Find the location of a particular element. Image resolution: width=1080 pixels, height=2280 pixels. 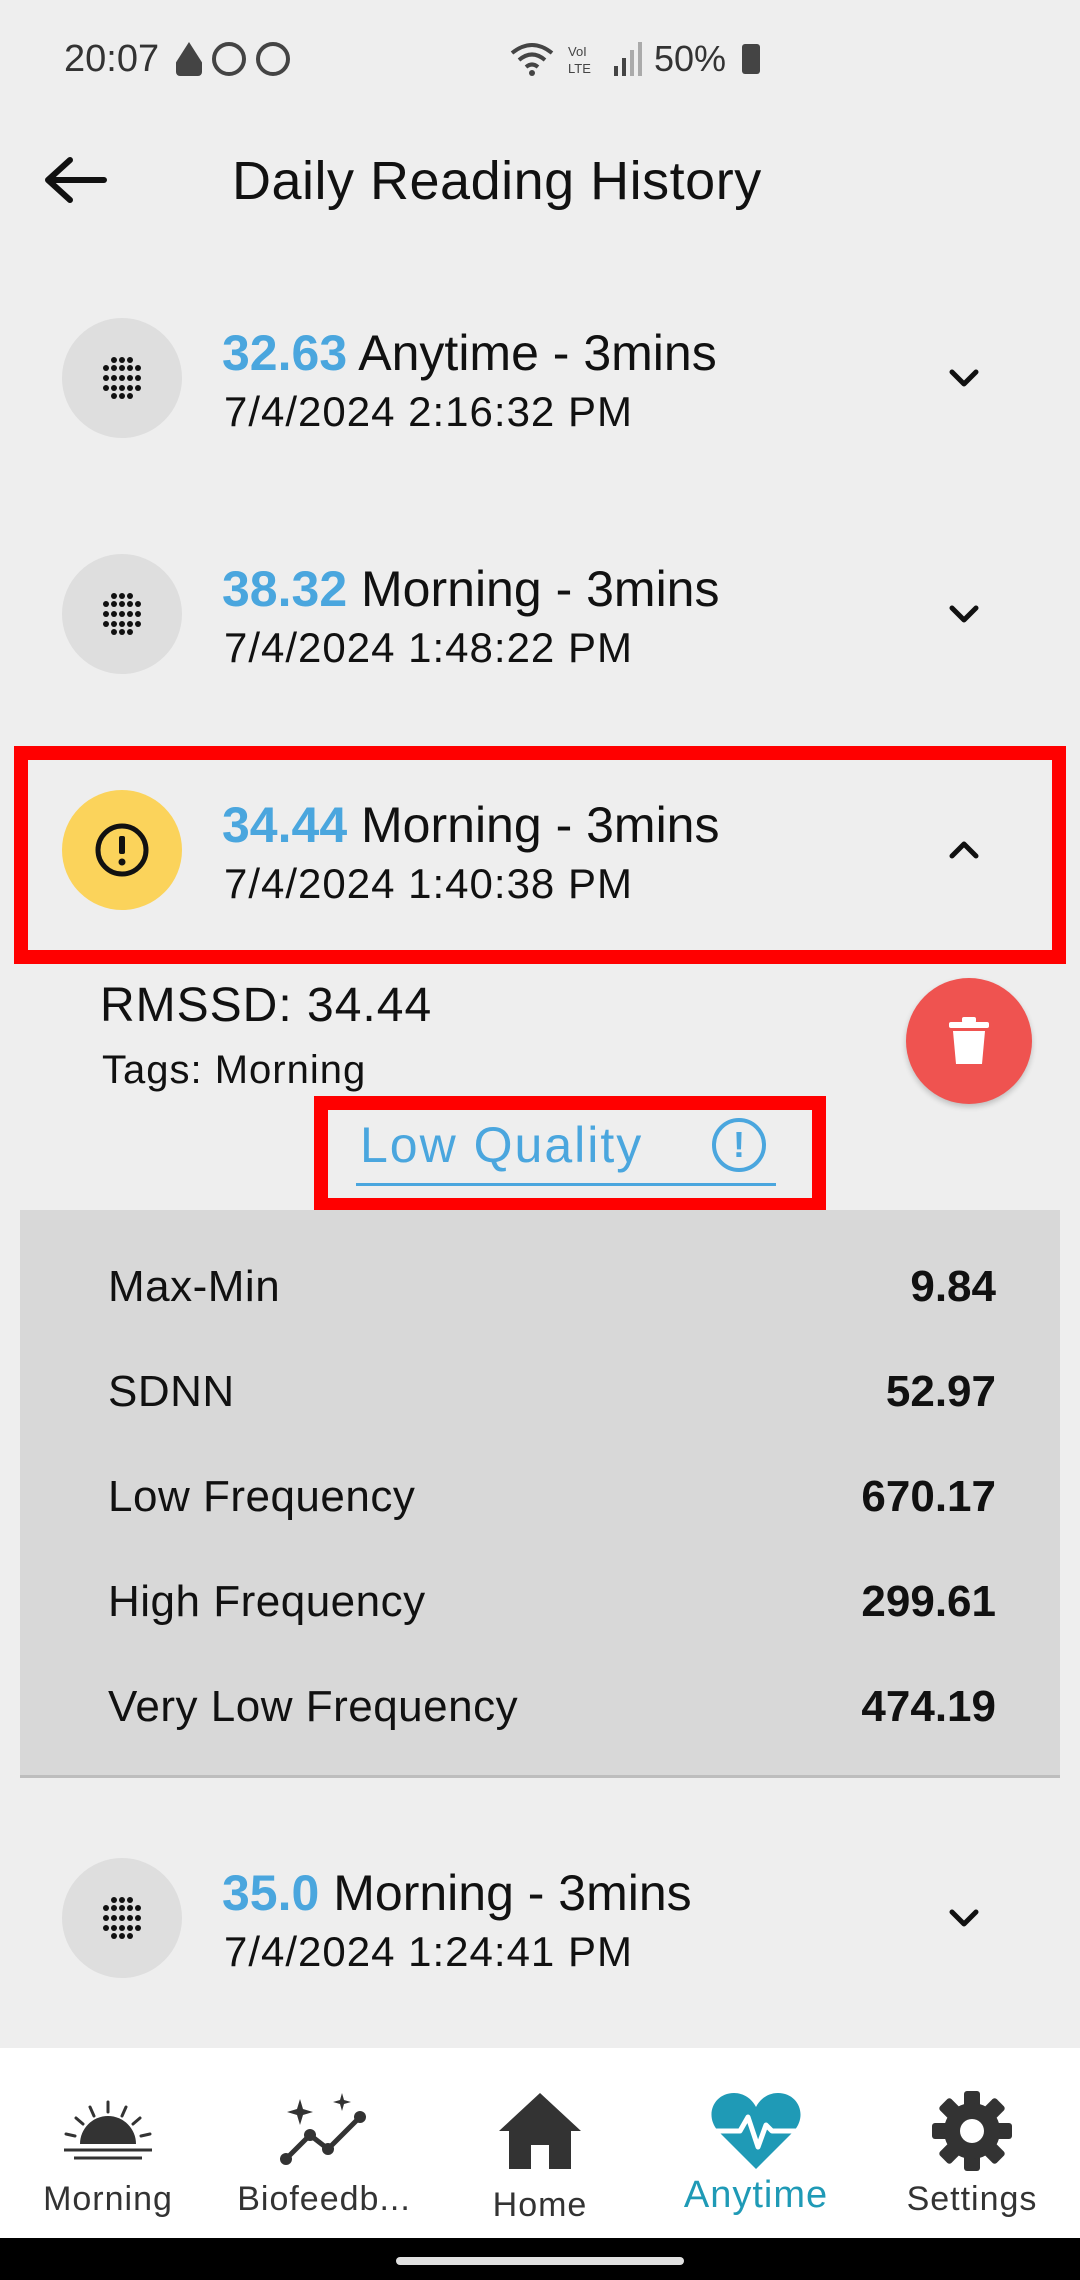

nav-label: Settings is located at coordinates (972, 2199).